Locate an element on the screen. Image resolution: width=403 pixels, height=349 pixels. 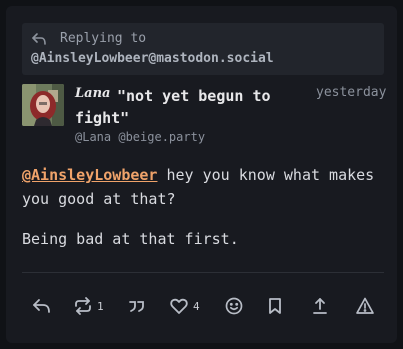
share-icon is located at coordinates (320, 306).